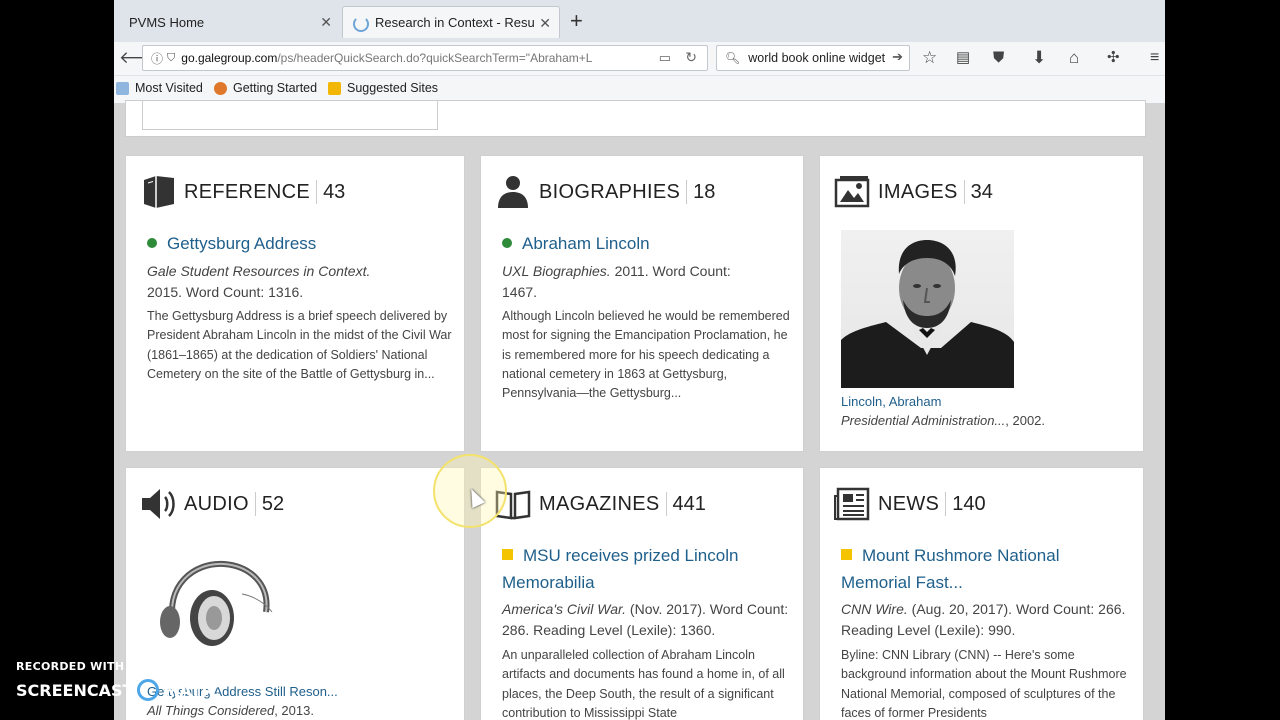 This screenshot has height=720, width=1280. What do you see at coordinates (586, 243) in the screenshot?
I see `result-title-text: Abraham Lincoln` at bounding box center [586, 243].